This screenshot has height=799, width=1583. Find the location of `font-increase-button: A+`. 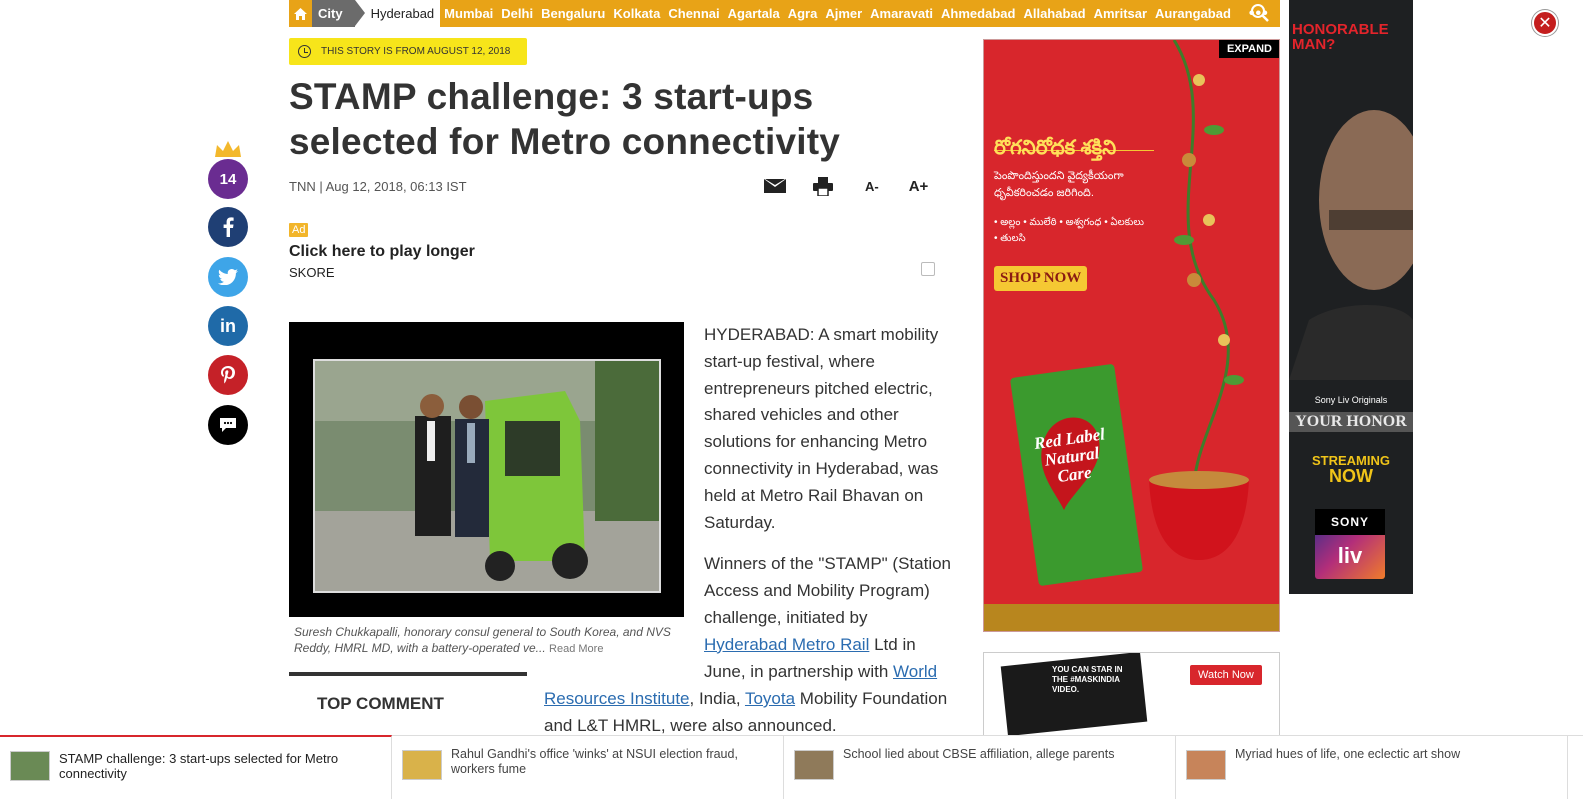

font-increase-button: A+ is located at coordinates (919, 186).